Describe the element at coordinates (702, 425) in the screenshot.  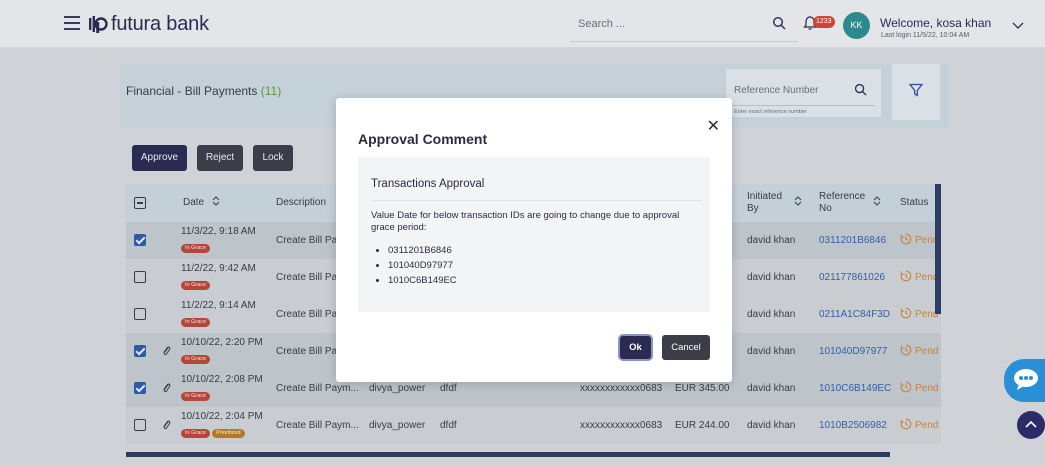
I see `row-amount: EUR 244.00` at that location.